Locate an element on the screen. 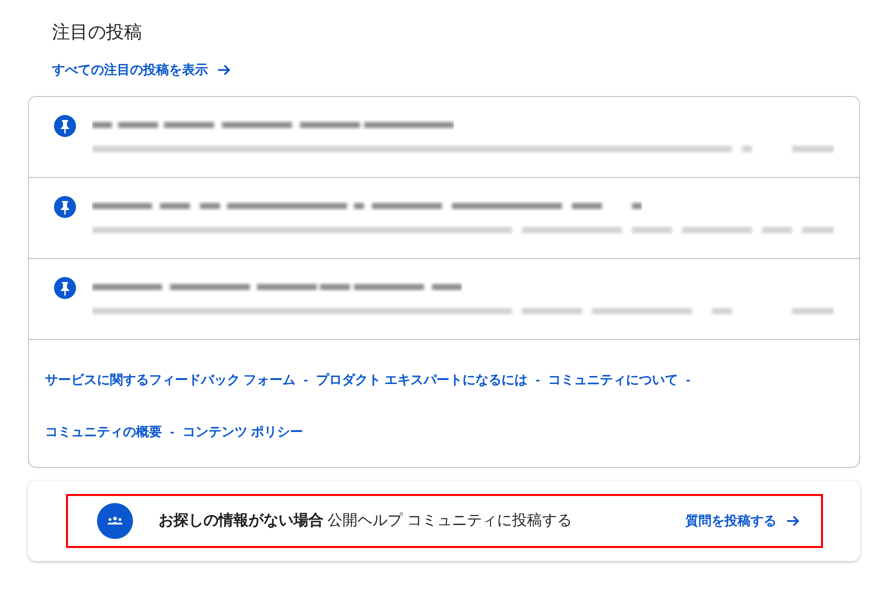  section-title: 注目の投稿 is located at coordinates (97, 32).